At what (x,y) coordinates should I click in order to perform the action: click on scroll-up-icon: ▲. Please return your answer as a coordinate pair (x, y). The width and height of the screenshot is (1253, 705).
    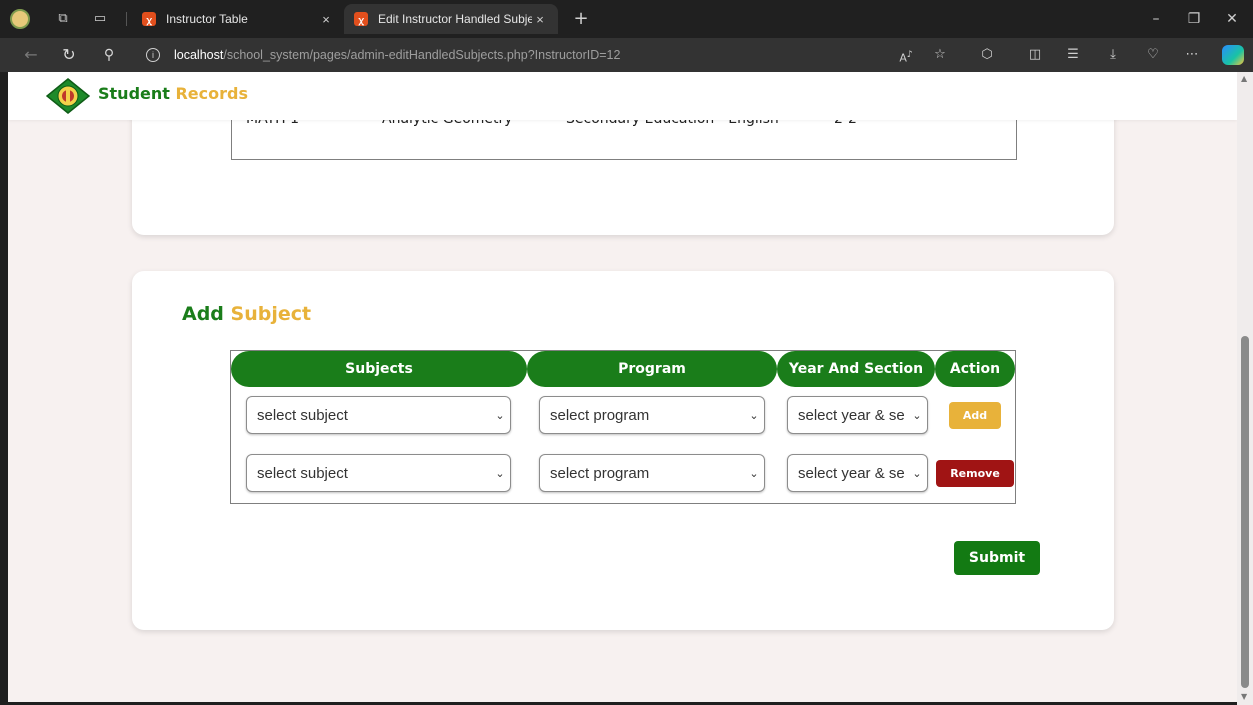
    Looking at the image, I should click on (1244, 78).